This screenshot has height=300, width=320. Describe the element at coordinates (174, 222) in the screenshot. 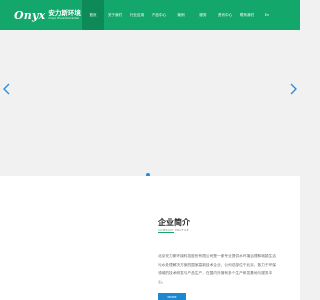

I see `section-title: 企业简介` at that location.